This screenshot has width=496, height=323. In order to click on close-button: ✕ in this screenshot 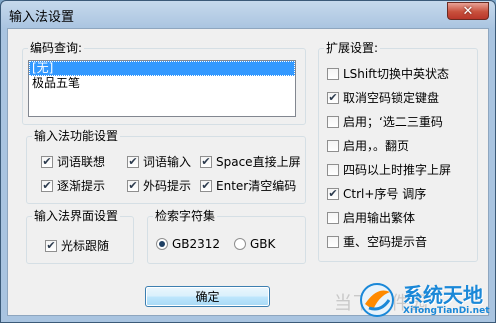, I will do `click(468, 11)`.